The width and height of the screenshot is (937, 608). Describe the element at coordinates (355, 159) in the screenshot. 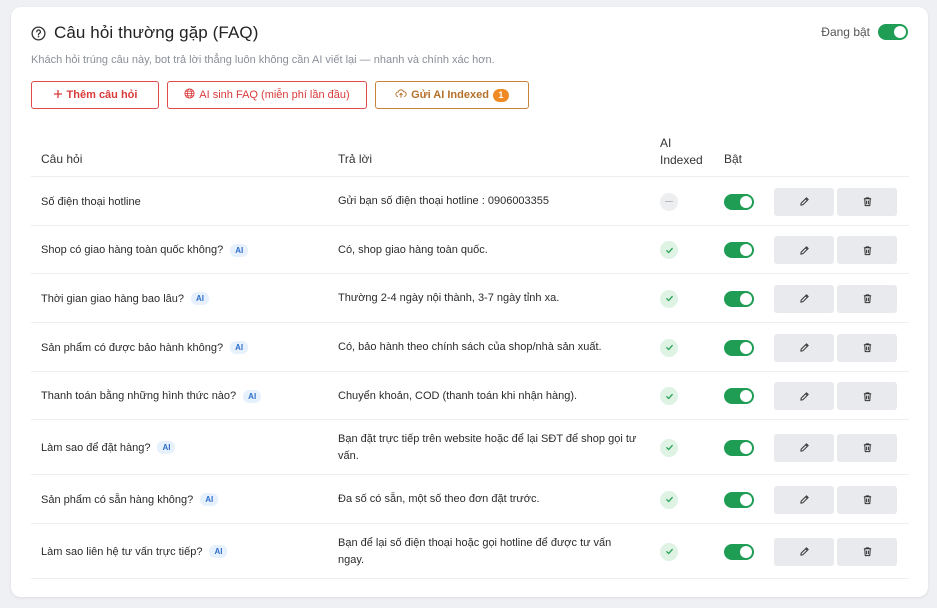

I see `col-answer-header: Trả lời` at that location.